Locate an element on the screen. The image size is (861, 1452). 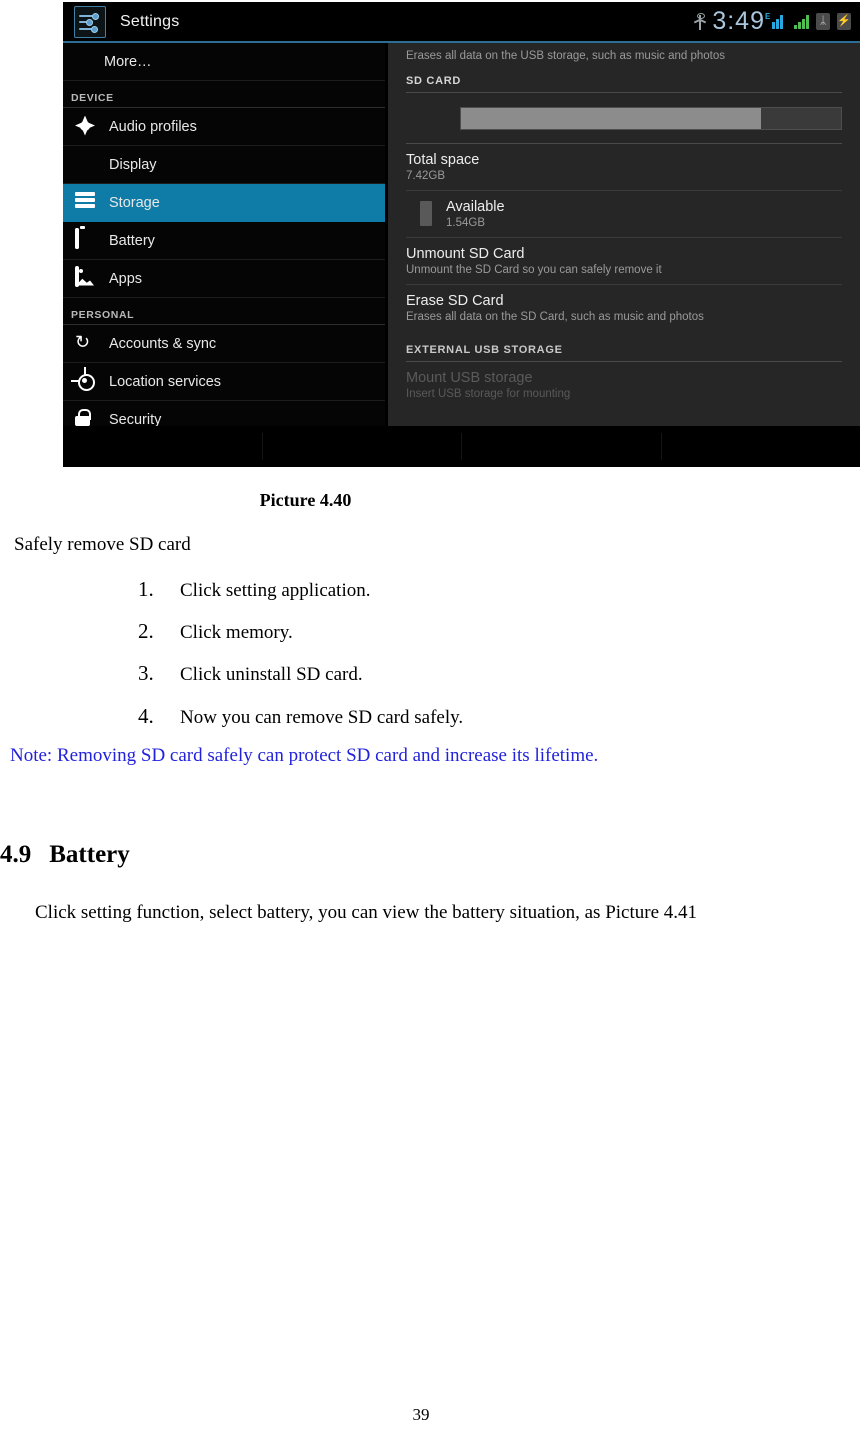
storage-icon is located at coordinates (86, 202).